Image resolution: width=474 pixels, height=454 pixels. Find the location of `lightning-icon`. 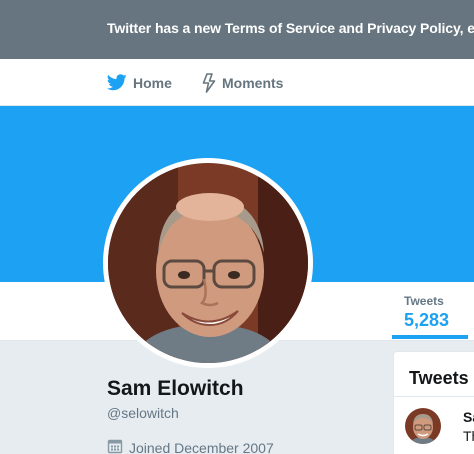

lightning-icon is located at coordinates (209, 82).